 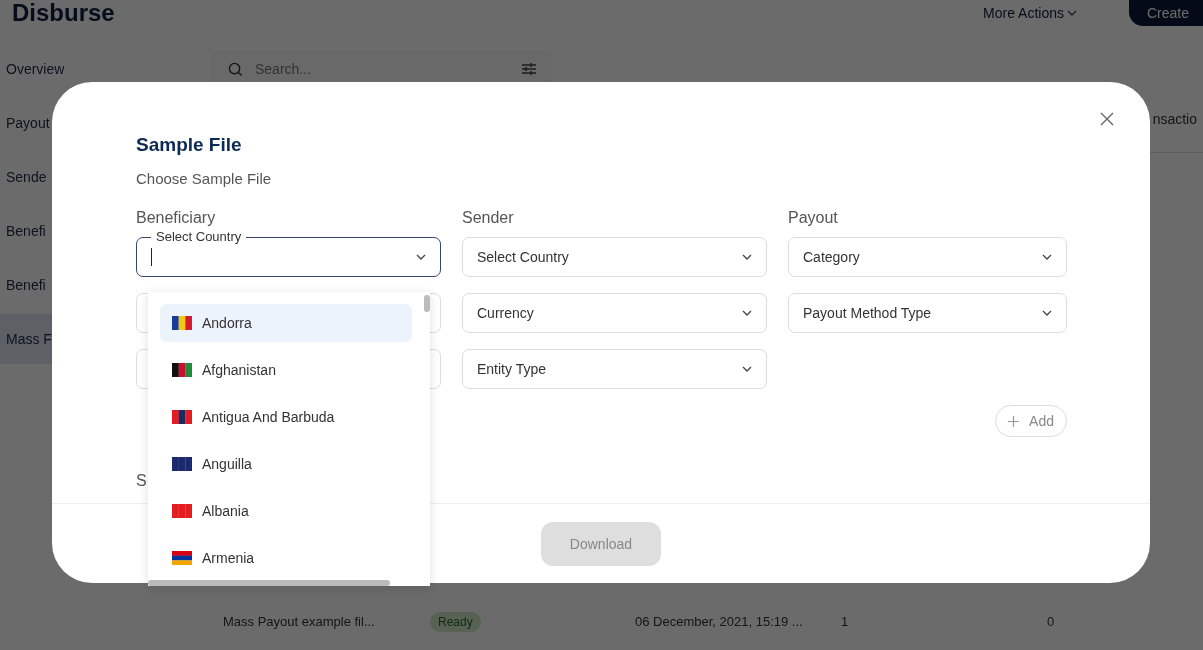 I want to click on country-option: Albania, so click(x=286, y=511).